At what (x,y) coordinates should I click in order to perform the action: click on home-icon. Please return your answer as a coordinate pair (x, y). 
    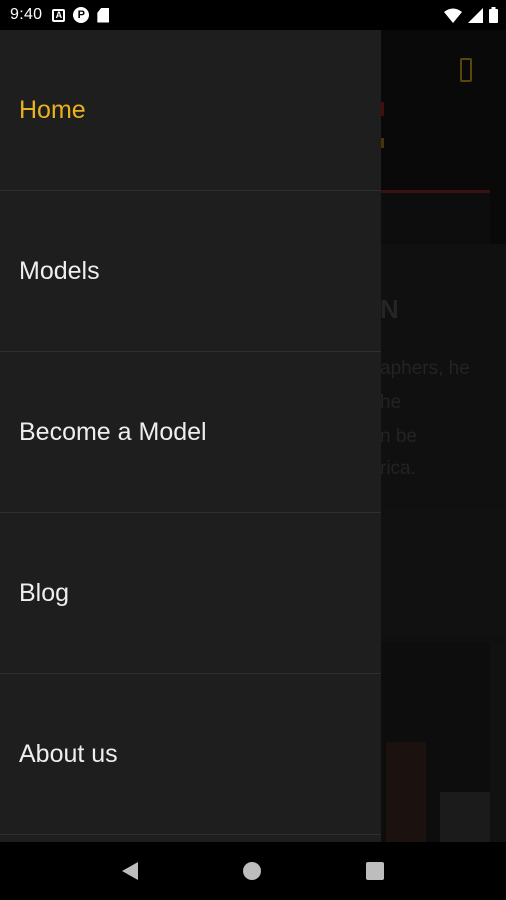
    Looking at the image, I should click on (251, 871).